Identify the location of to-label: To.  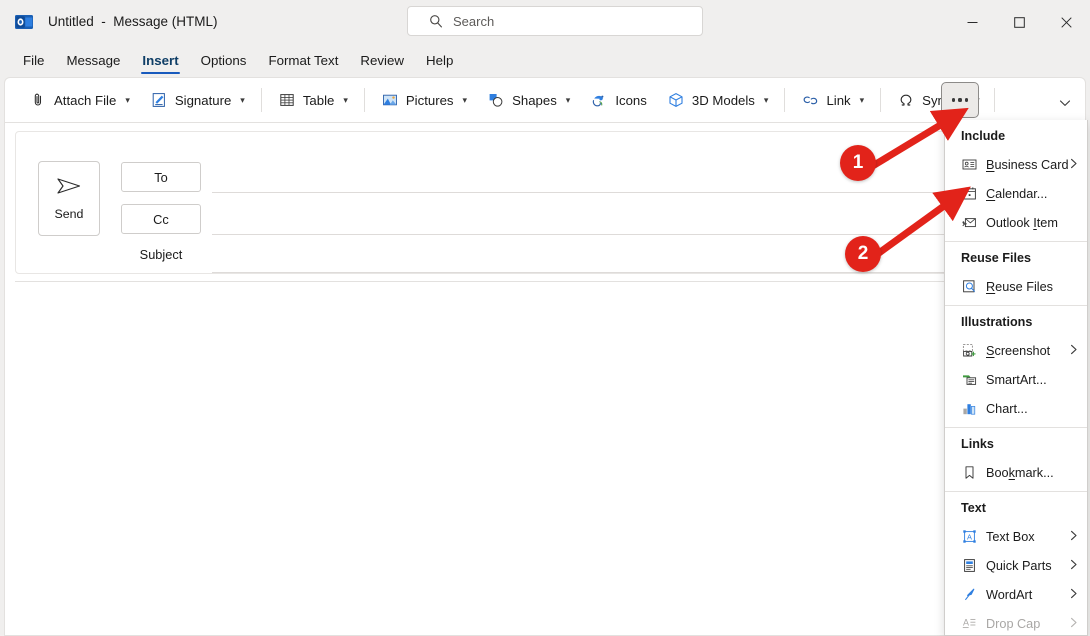
(161, 177).